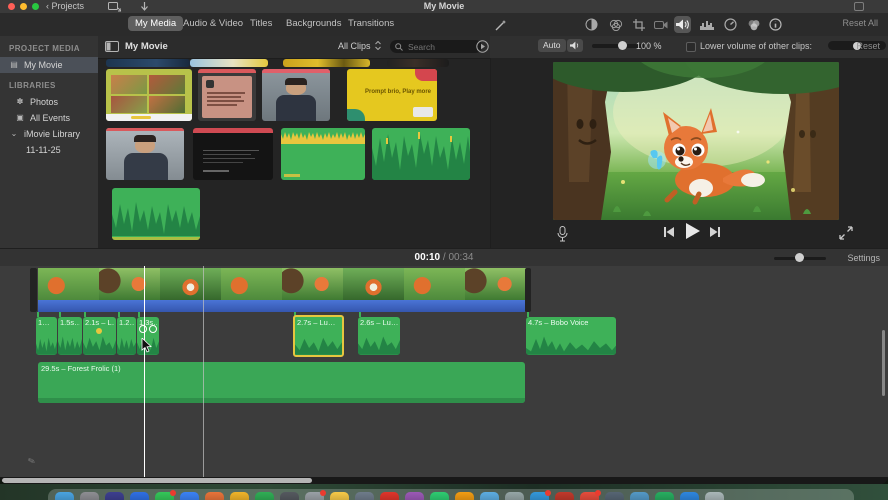  I want to click on fullscreen-icon, so click(846, 233).